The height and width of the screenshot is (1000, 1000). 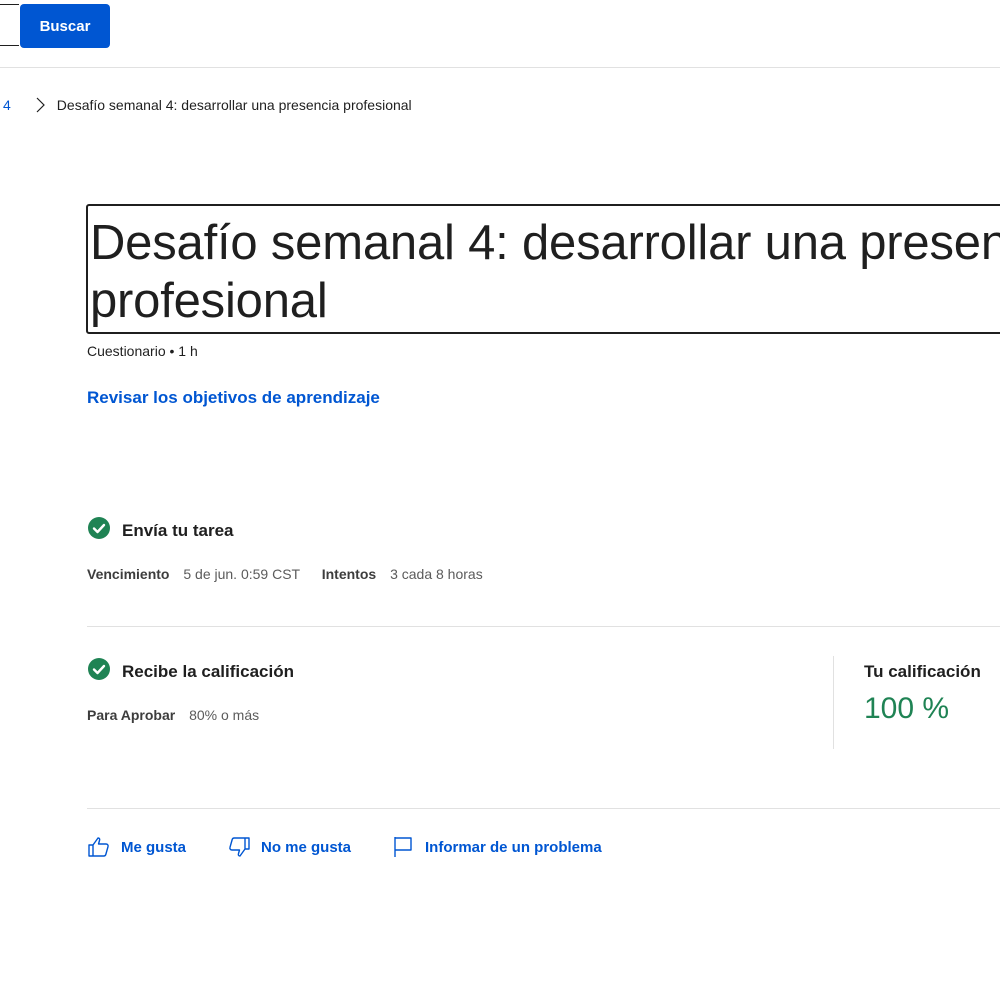 I want to click on report-problem-button: Informar de un problema, so click(x=496, y=847).